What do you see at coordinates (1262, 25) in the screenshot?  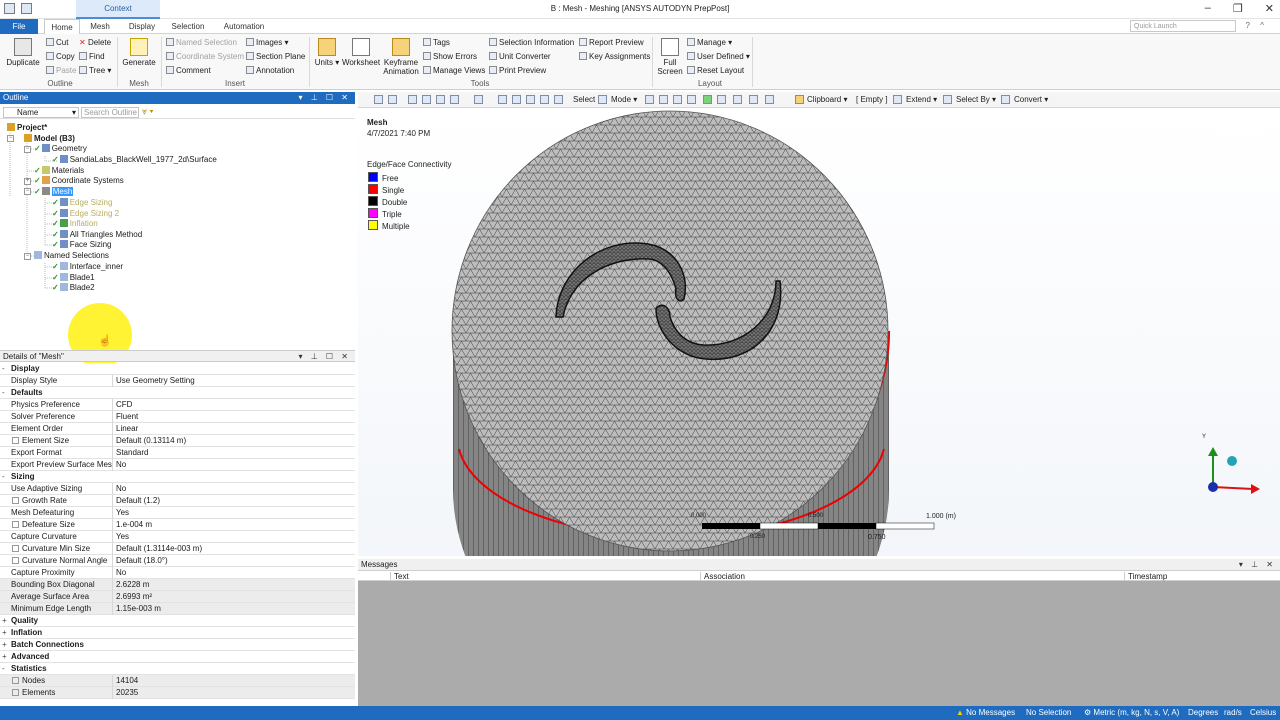 I see `ribbon-collapse-icon: ^` at bounding box center [1262, 25].